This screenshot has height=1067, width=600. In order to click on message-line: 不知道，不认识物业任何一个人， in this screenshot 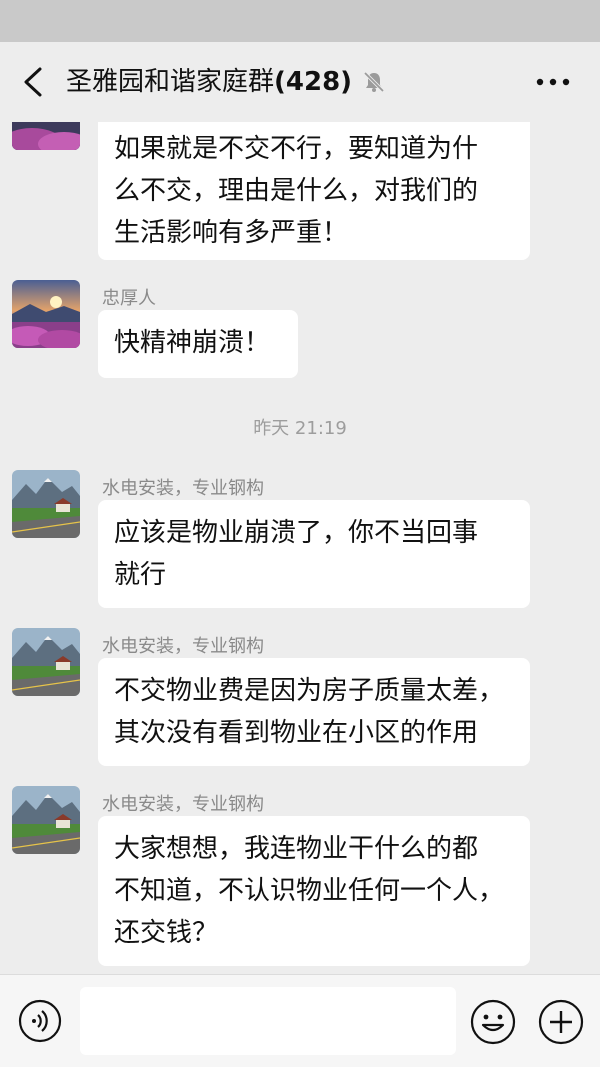, I will do `click(309, 891)`.